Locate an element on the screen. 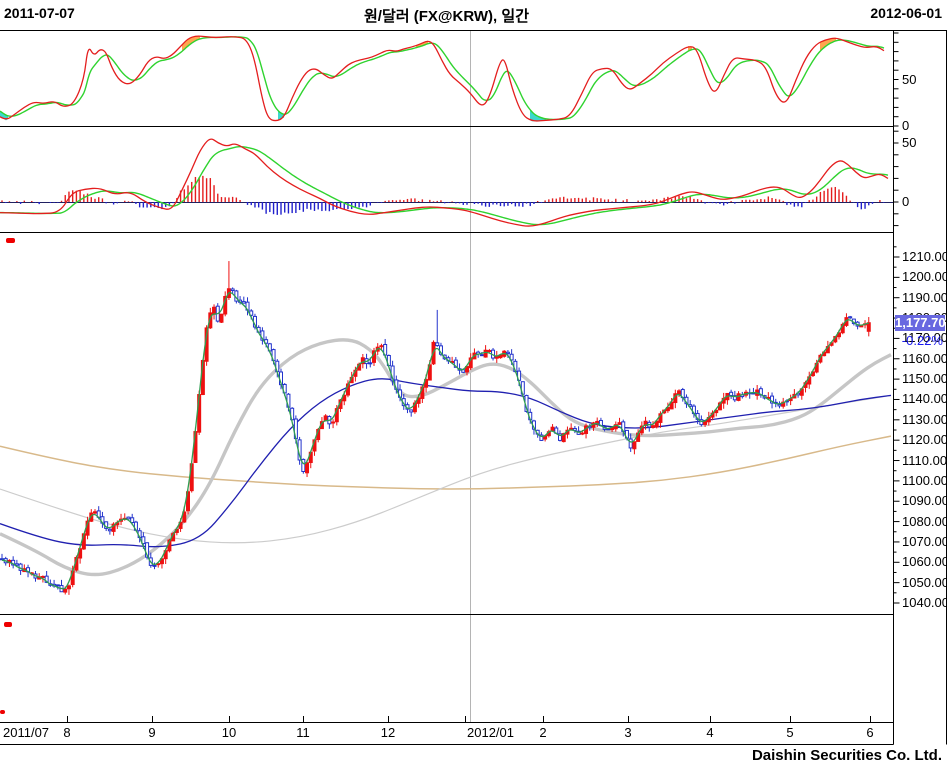 Image resolution: width=947 pixels, height=767 pixels. current-price-badge: 1,177.70 is located at coordinates (920, 323).